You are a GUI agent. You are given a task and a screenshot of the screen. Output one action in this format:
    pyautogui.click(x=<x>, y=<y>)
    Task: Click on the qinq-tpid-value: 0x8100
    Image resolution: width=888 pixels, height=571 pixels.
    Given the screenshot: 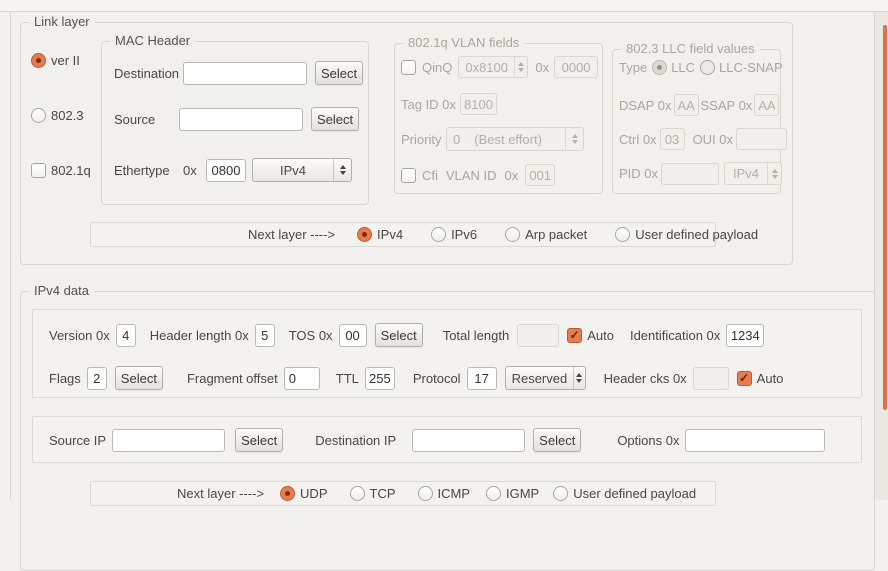 What is the action you would take?
    pyautogui.click(x=486, y=67)
    